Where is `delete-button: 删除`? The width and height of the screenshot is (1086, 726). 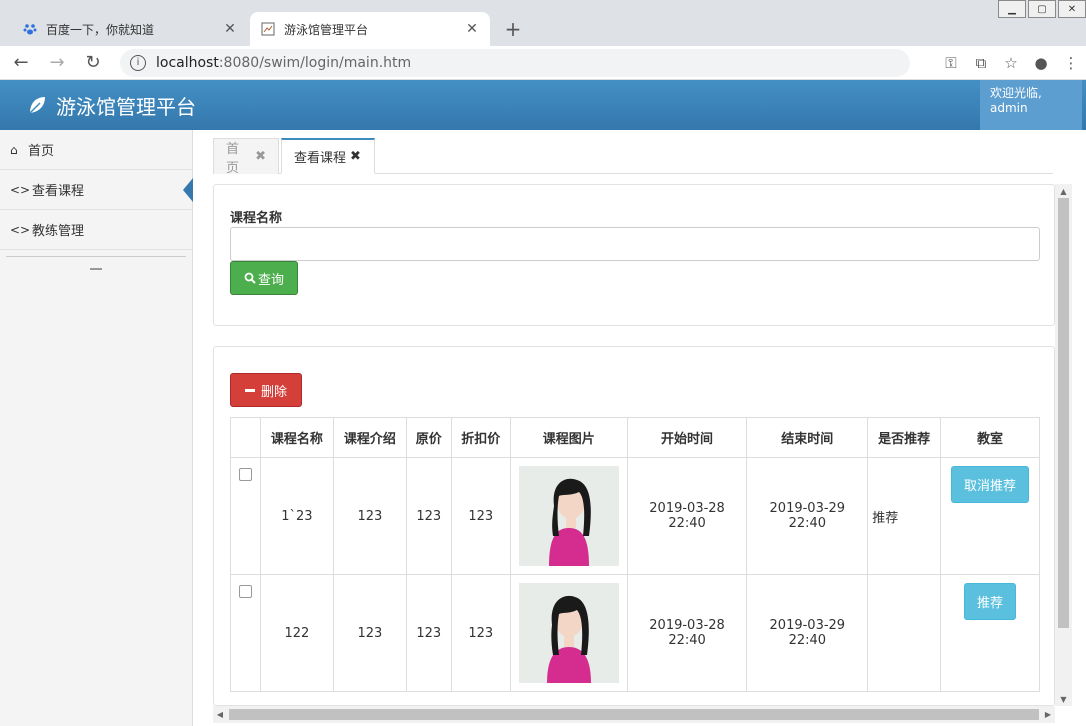 delete-button: 删除 is located at coordinates (266, 390).